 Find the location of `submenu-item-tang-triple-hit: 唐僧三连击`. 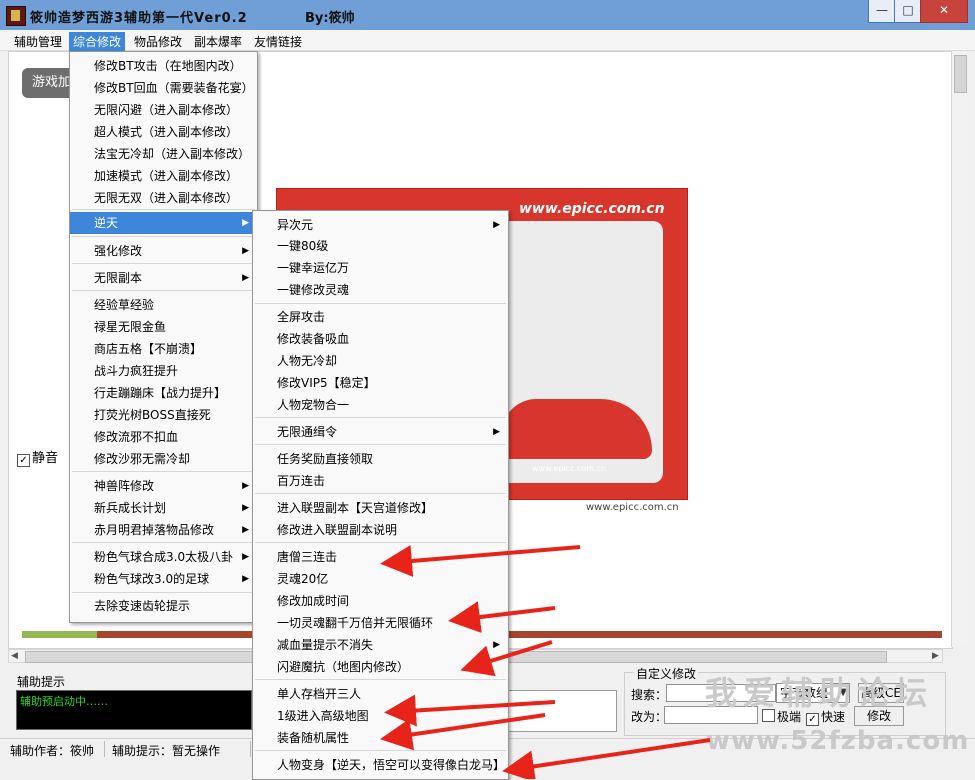

submenu-item-tang-triple-hit: 唐僧三连击 is located at coordinates (380, 557).